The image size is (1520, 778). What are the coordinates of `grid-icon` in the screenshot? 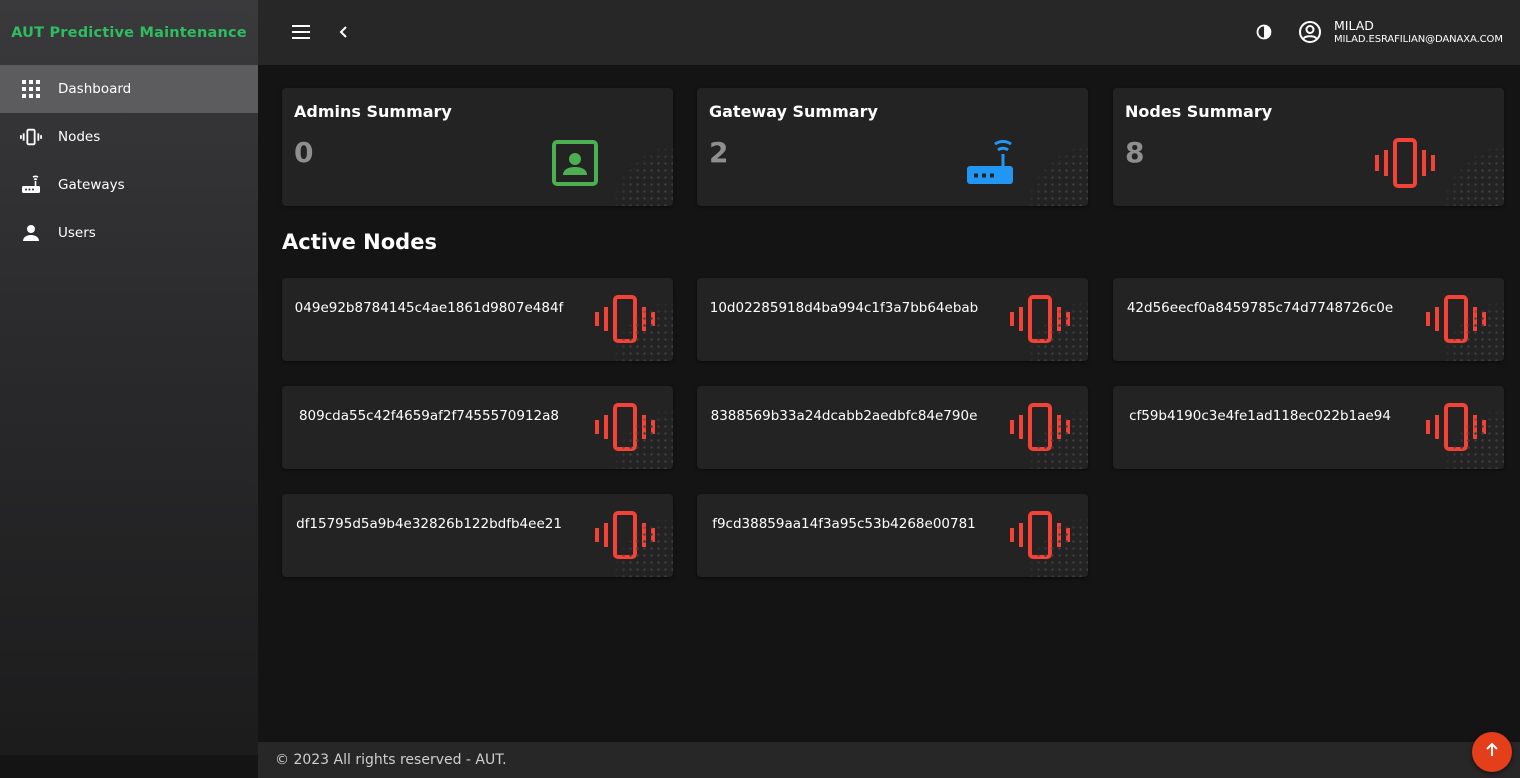 It's located at (31, 89).